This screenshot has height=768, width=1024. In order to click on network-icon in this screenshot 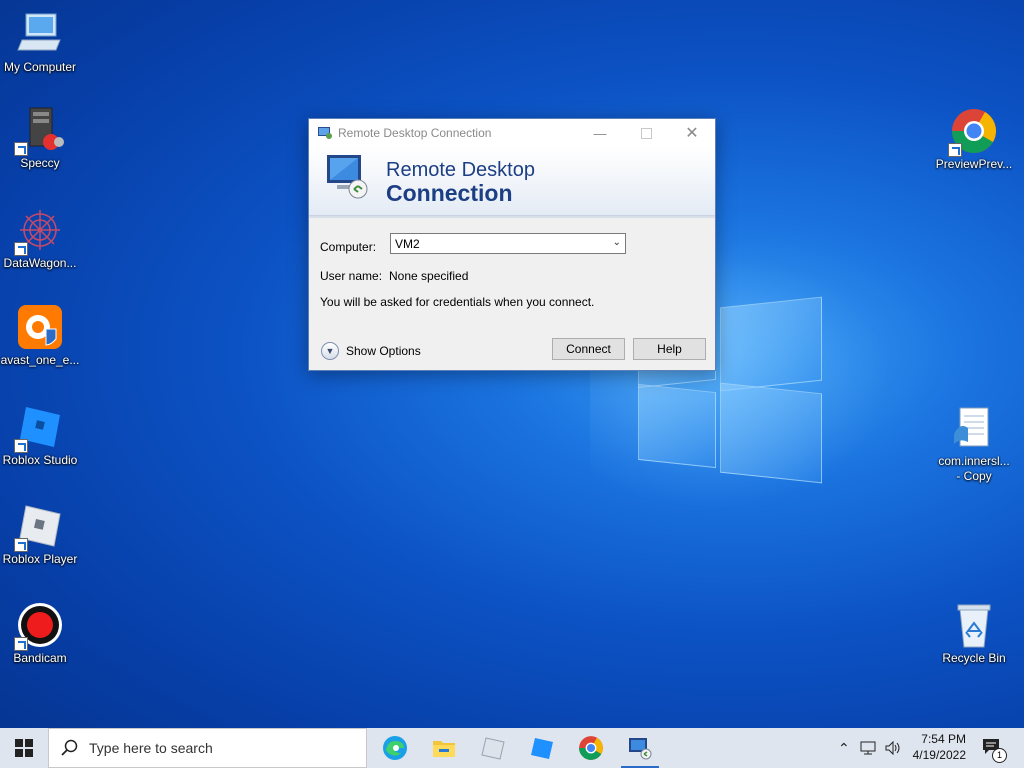, I will do `click(869, 748)`.